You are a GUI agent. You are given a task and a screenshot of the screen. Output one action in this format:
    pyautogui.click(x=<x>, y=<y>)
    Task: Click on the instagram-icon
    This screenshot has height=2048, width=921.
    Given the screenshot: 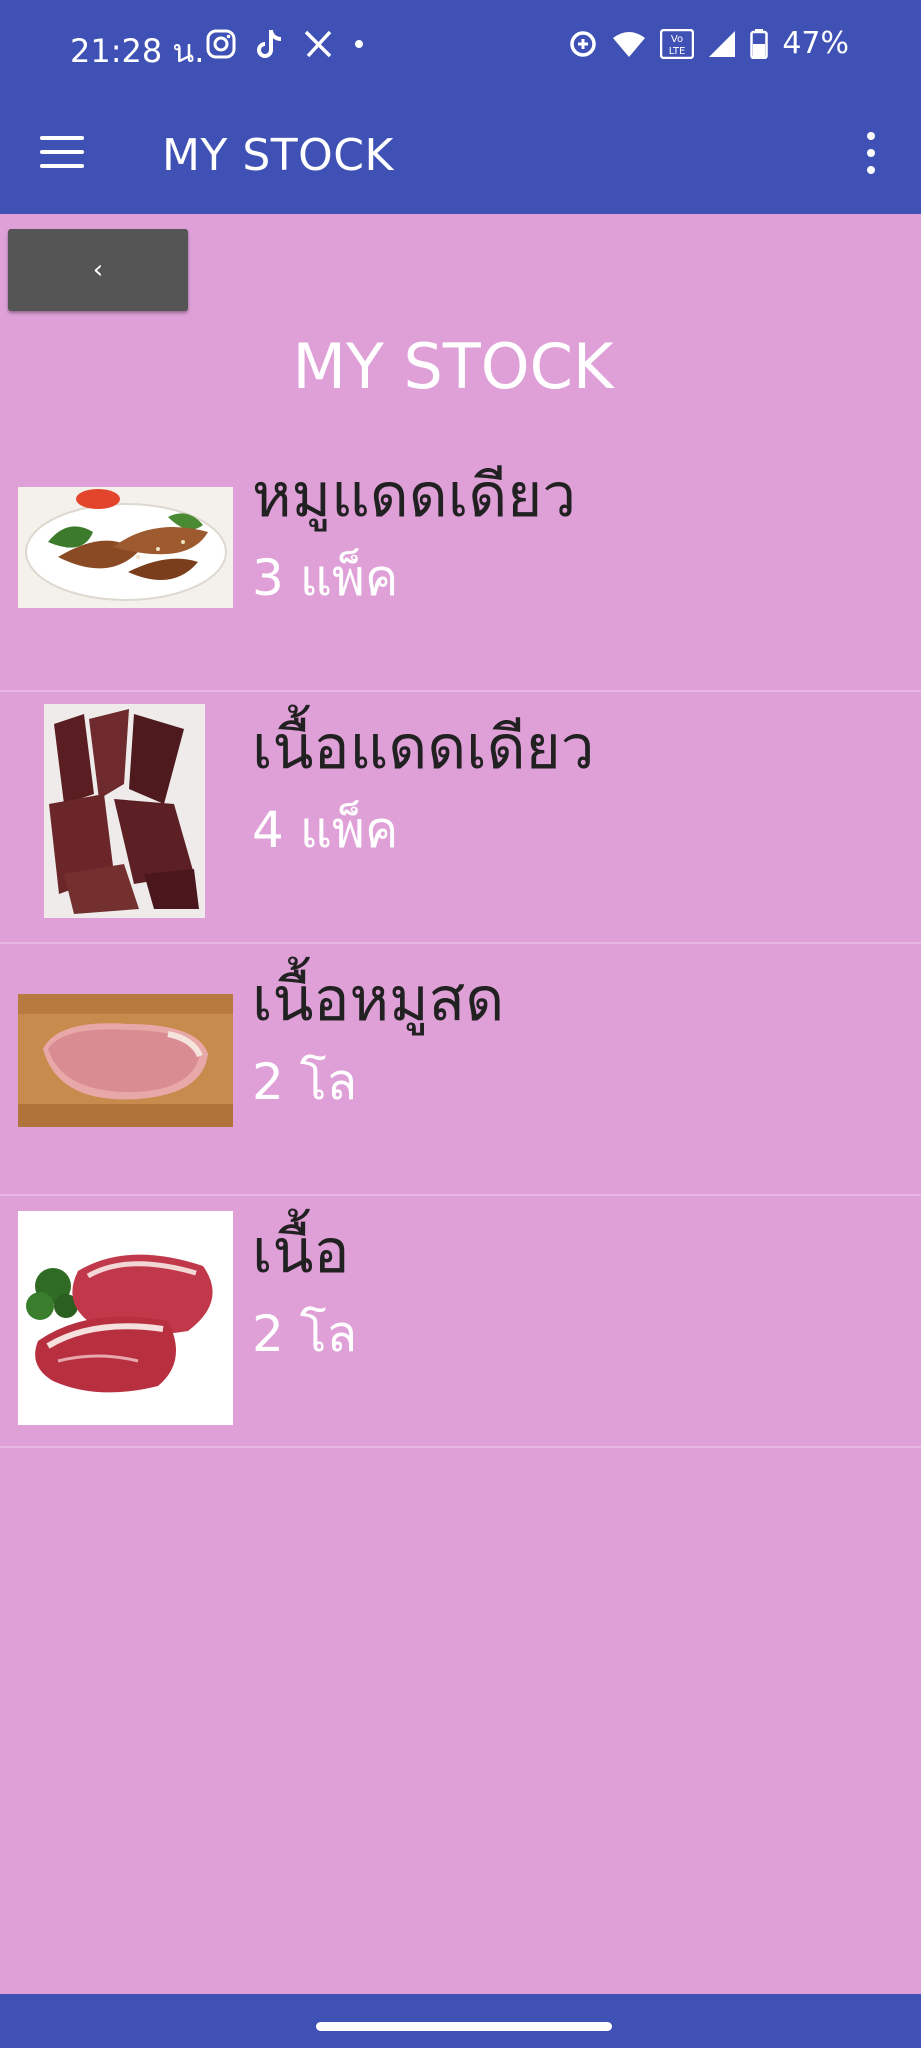 What is the action you would take?
    pyautogui.click(x=221, y=44)
    